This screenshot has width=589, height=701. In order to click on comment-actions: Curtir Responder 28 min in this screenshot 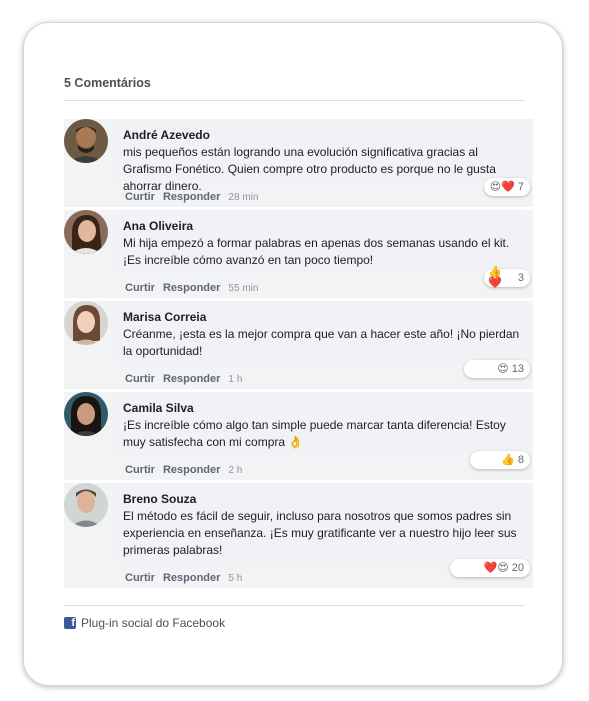, I will do `click(191, 197)`.